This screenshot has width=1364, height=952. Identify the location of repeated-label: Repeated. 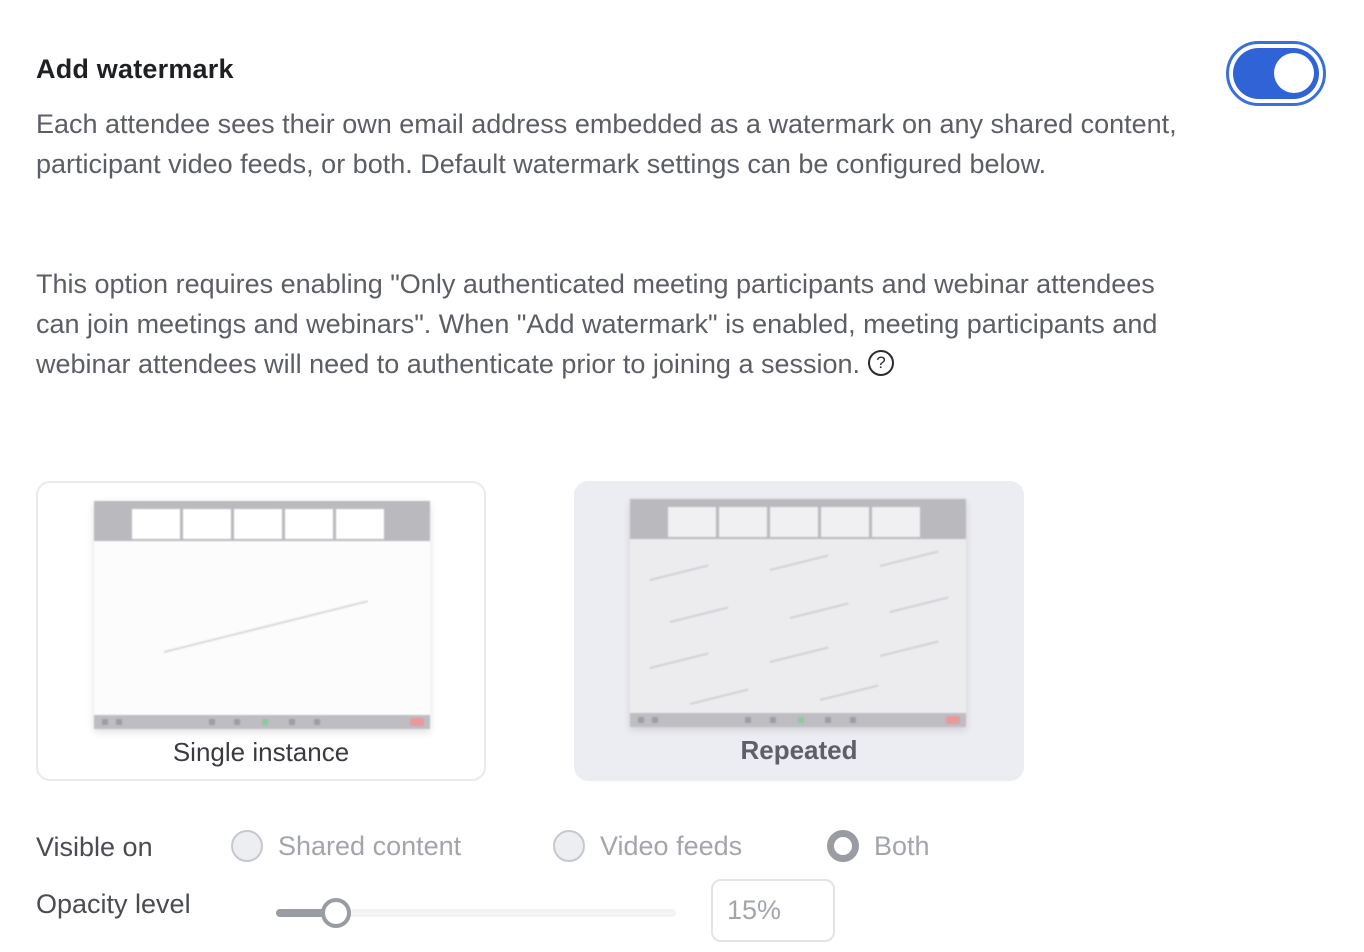
(799, 750).